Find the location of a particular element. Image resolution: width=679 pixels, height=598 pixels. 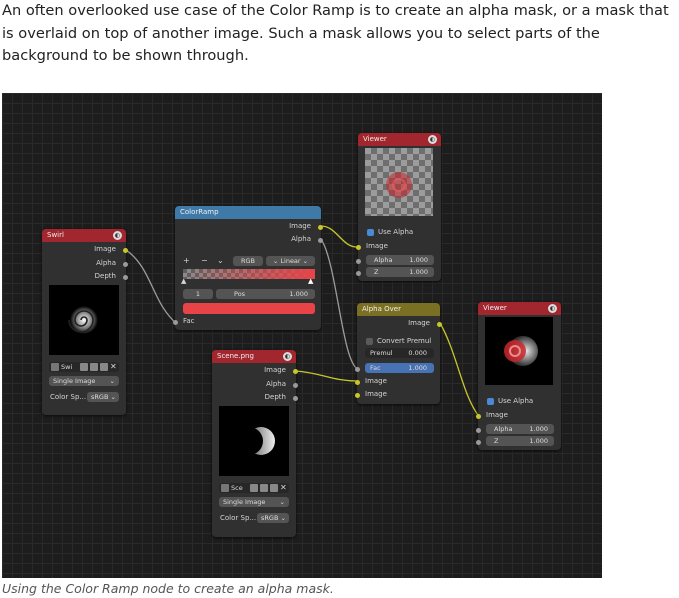

viewer-top-preview is located at coordinates (399, 182).